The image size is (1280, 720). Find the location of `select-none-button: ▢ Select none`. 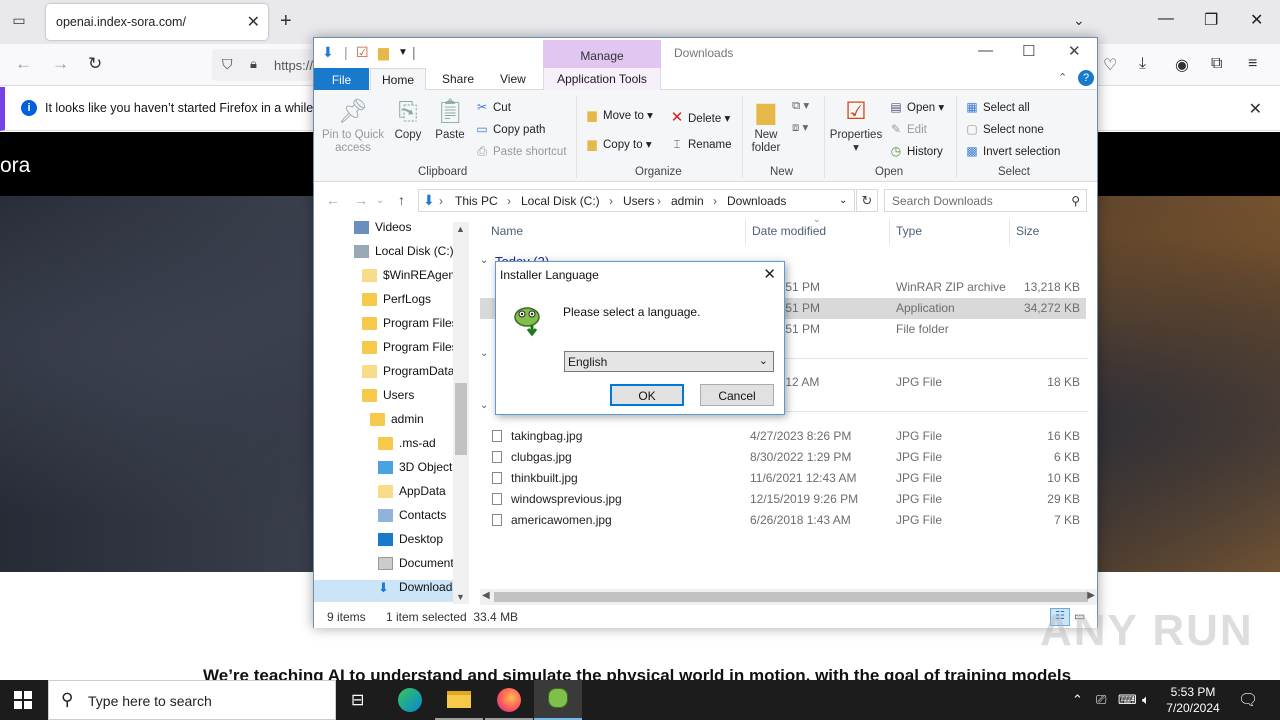

select-none-button: ▢ Select none is located at coordinates (1003, 129).